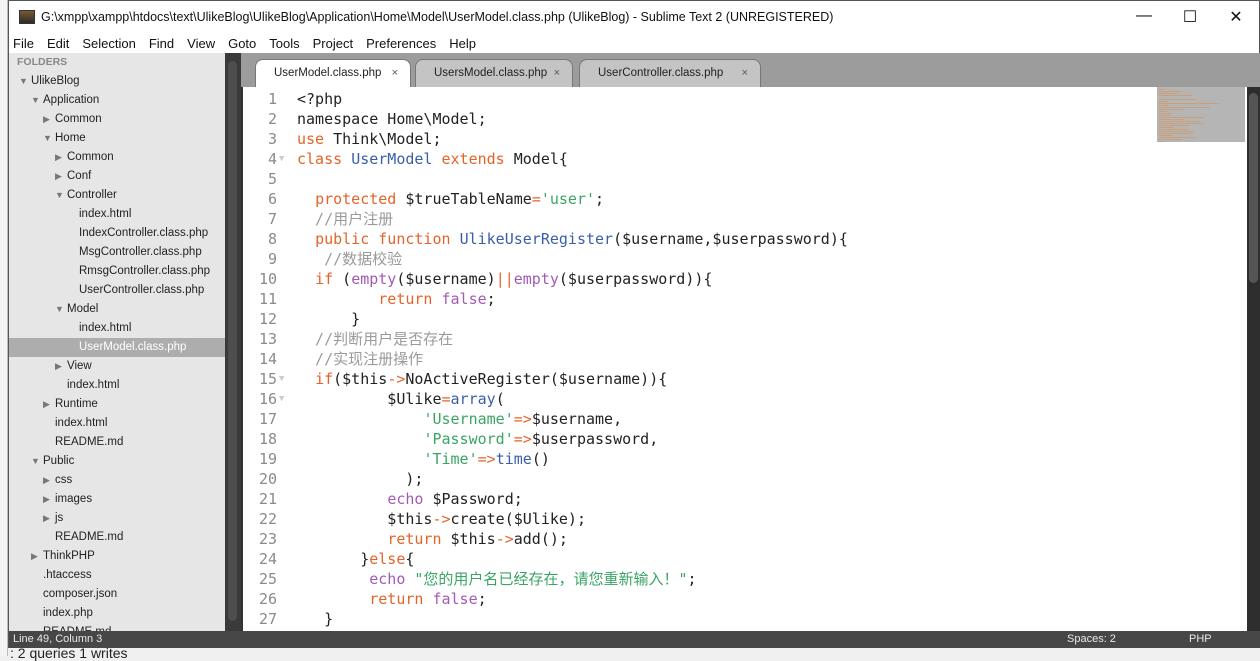 The image size is (1260, 661). What do you see at coordinates (1144, 17) in the screenshot?
I see `minimize-button: —` at bounding box center [1144, 17].